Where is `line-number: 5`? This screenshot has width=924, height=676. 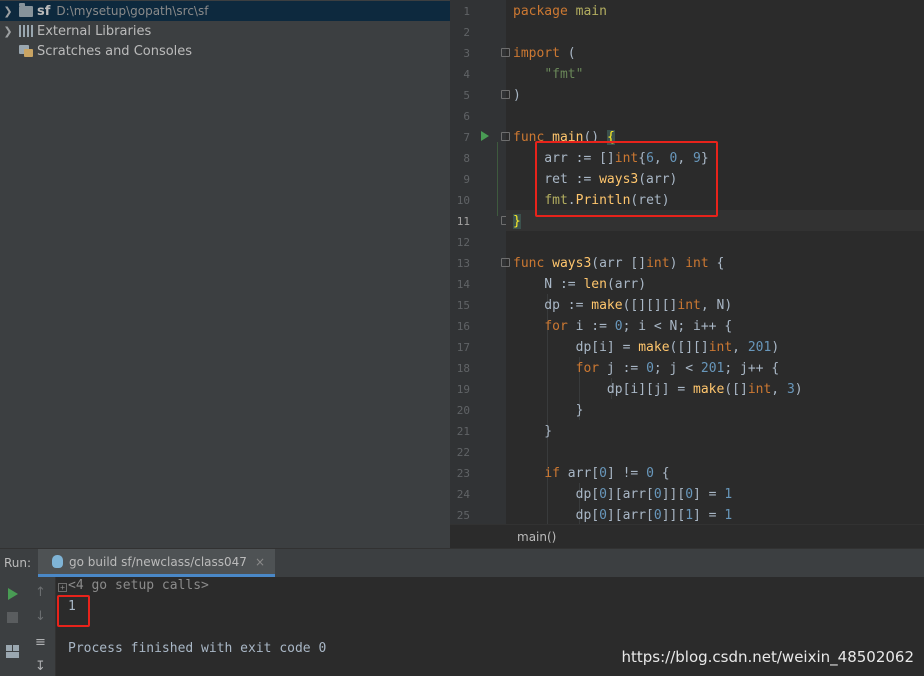
line-number: 5 is located at coordinates (466, 95).